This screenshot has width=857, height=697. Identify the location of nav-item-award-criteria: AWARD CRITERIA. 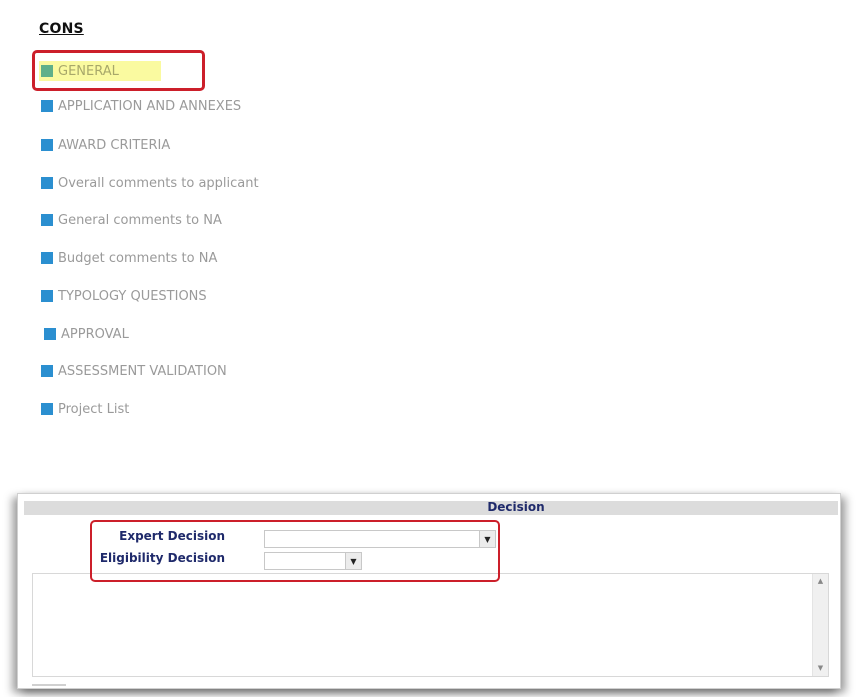
(105, 145).